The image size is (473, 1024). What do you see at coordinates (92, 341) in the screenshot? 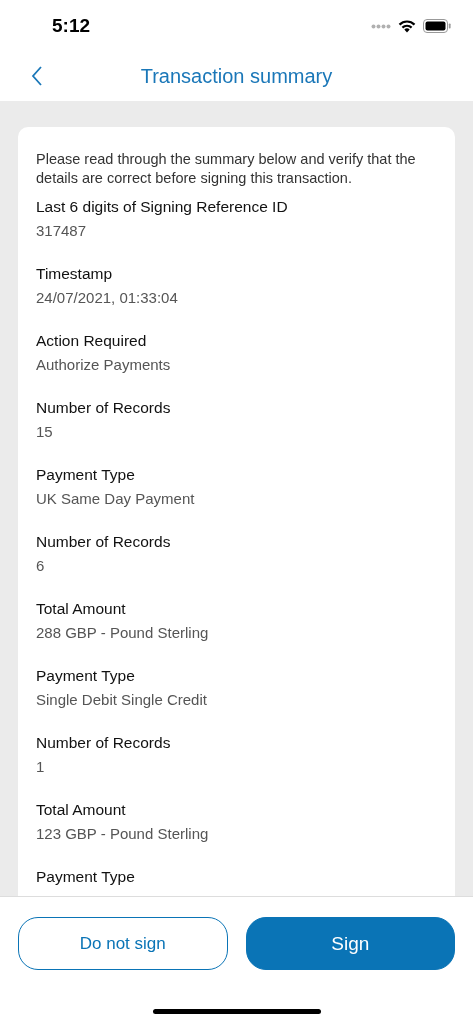
I see `field-label: Action Required` at bounding box center [92, 341].